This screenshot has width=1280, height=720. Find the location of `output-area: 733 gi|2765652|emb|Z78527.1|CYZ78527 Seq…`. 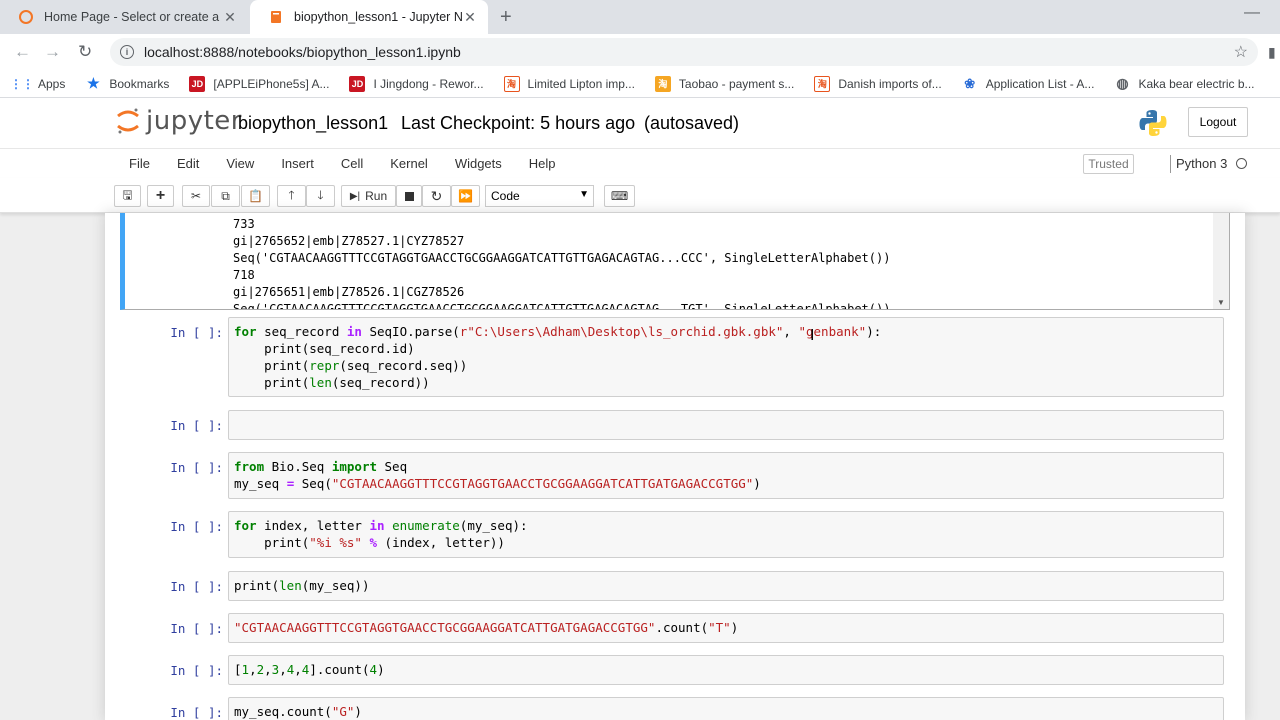

output-area: 733 gi|2765652|emb|Z78527.1|CYZ78527 Seq… is located at coordinates (675, 261).